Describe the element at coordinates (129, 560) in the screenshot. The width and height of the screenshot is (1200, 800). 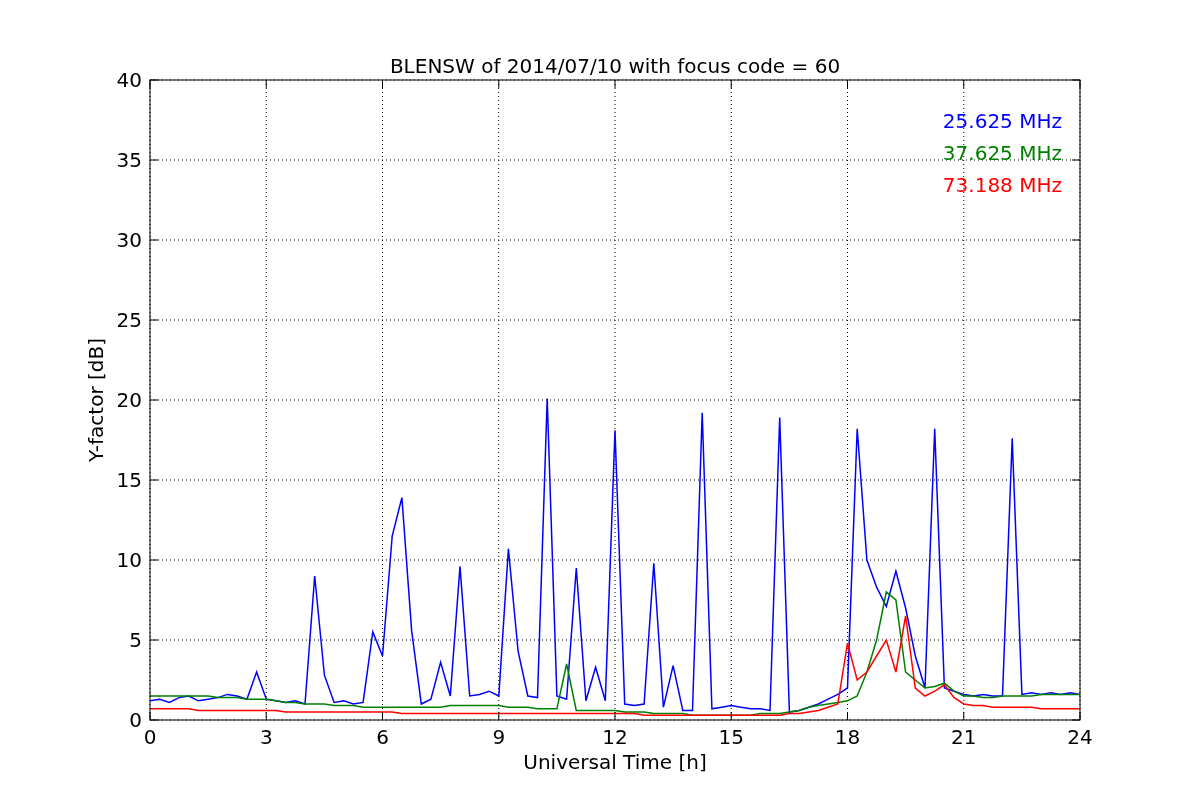
I see `y-tick-label: 10` at that location.